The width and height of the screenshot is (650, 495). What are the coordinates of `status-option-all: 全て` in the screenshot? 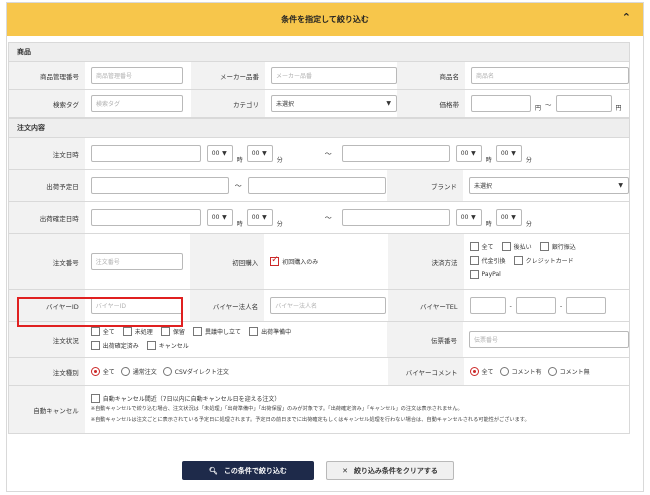 It's located at (102, 331).